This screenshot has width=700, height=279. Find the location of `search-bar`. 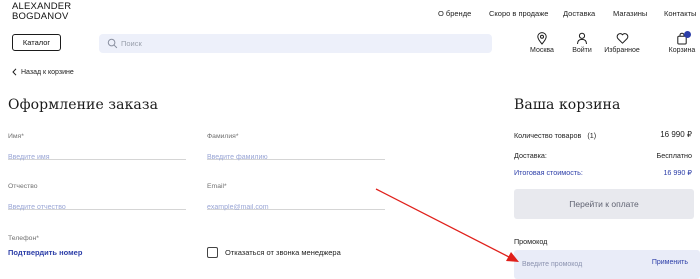

search-bar is located at coordinates (295, 43).